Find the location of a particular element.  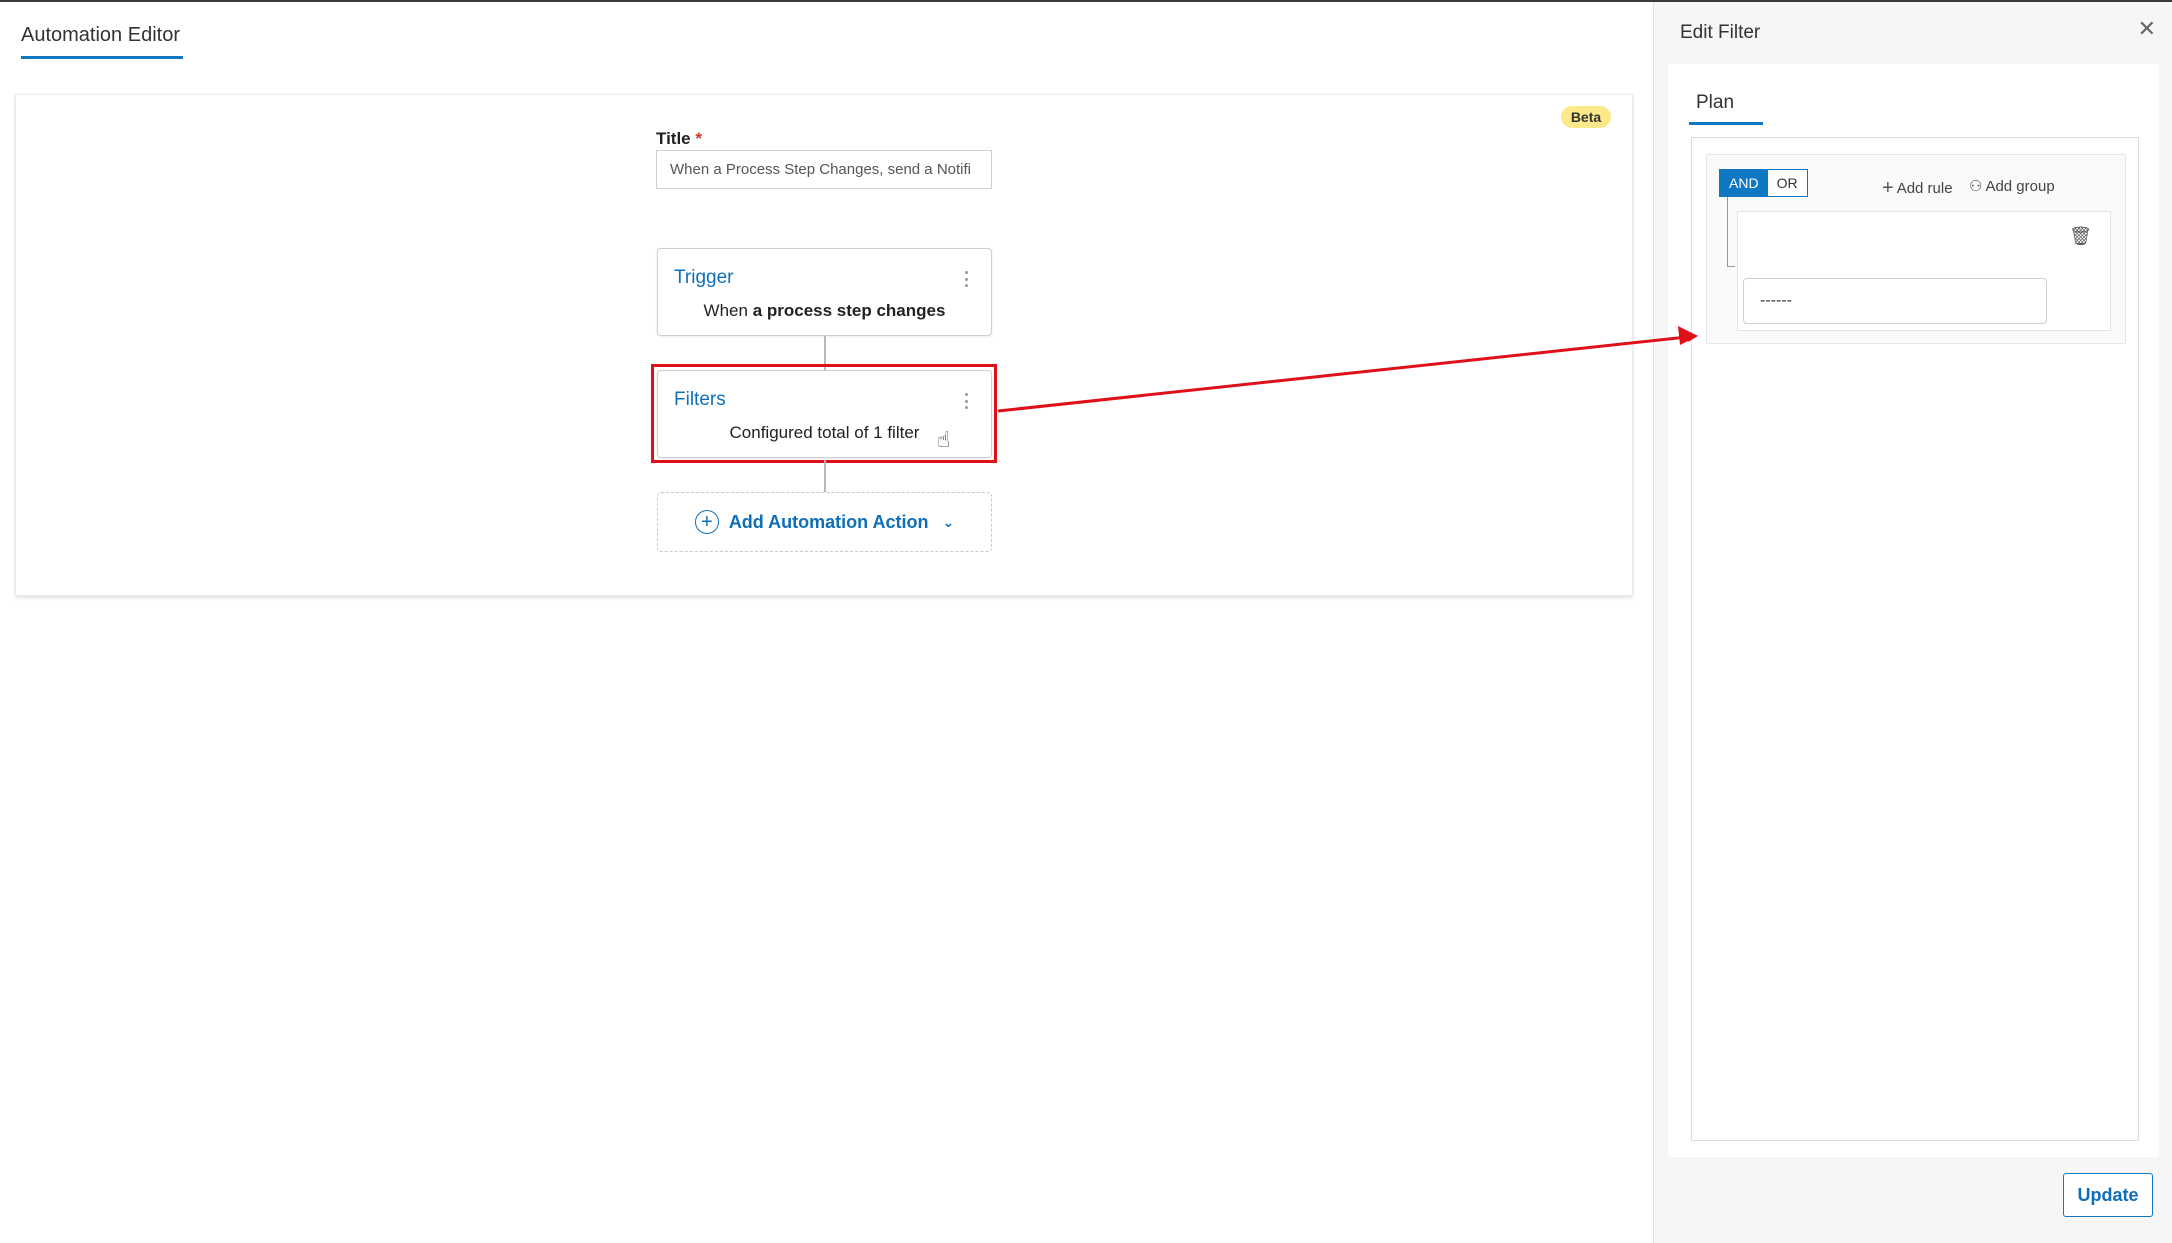

title-label: Title * is located at coordinates (679, 139).